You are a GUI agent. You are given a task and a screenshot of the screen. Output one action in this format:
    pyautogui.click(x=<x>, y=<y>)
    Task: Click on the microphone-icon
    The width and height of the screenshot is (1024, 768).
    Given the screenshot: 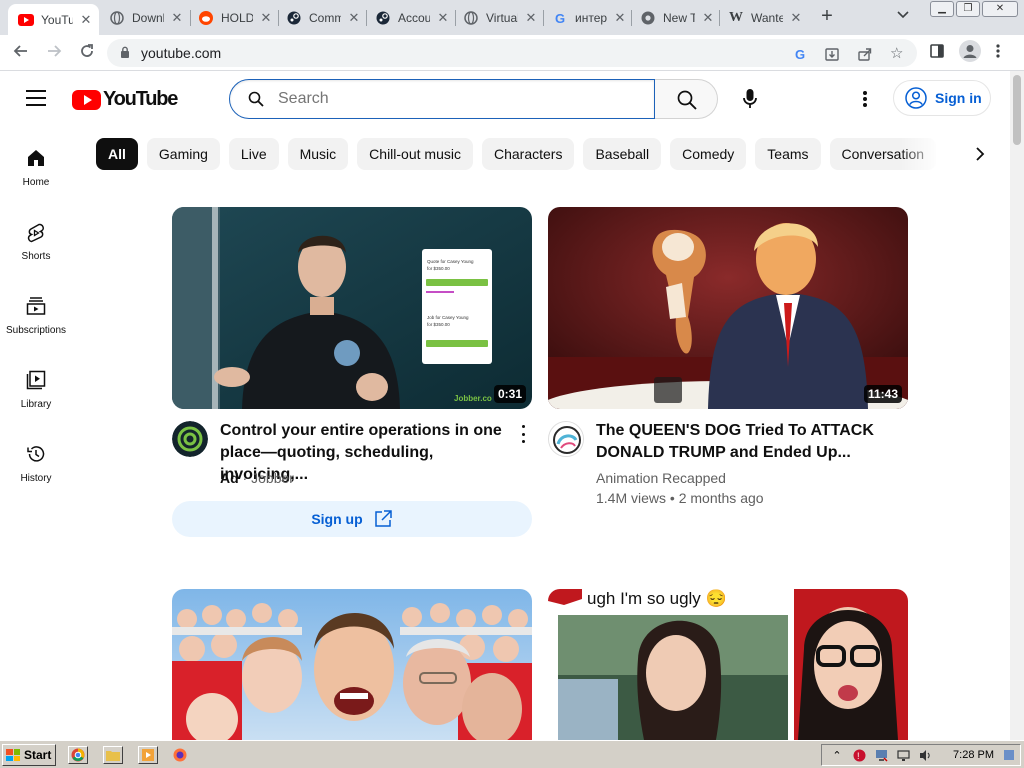 What is the action you would take?
    pyautogui.click(x=750, y=98)
    